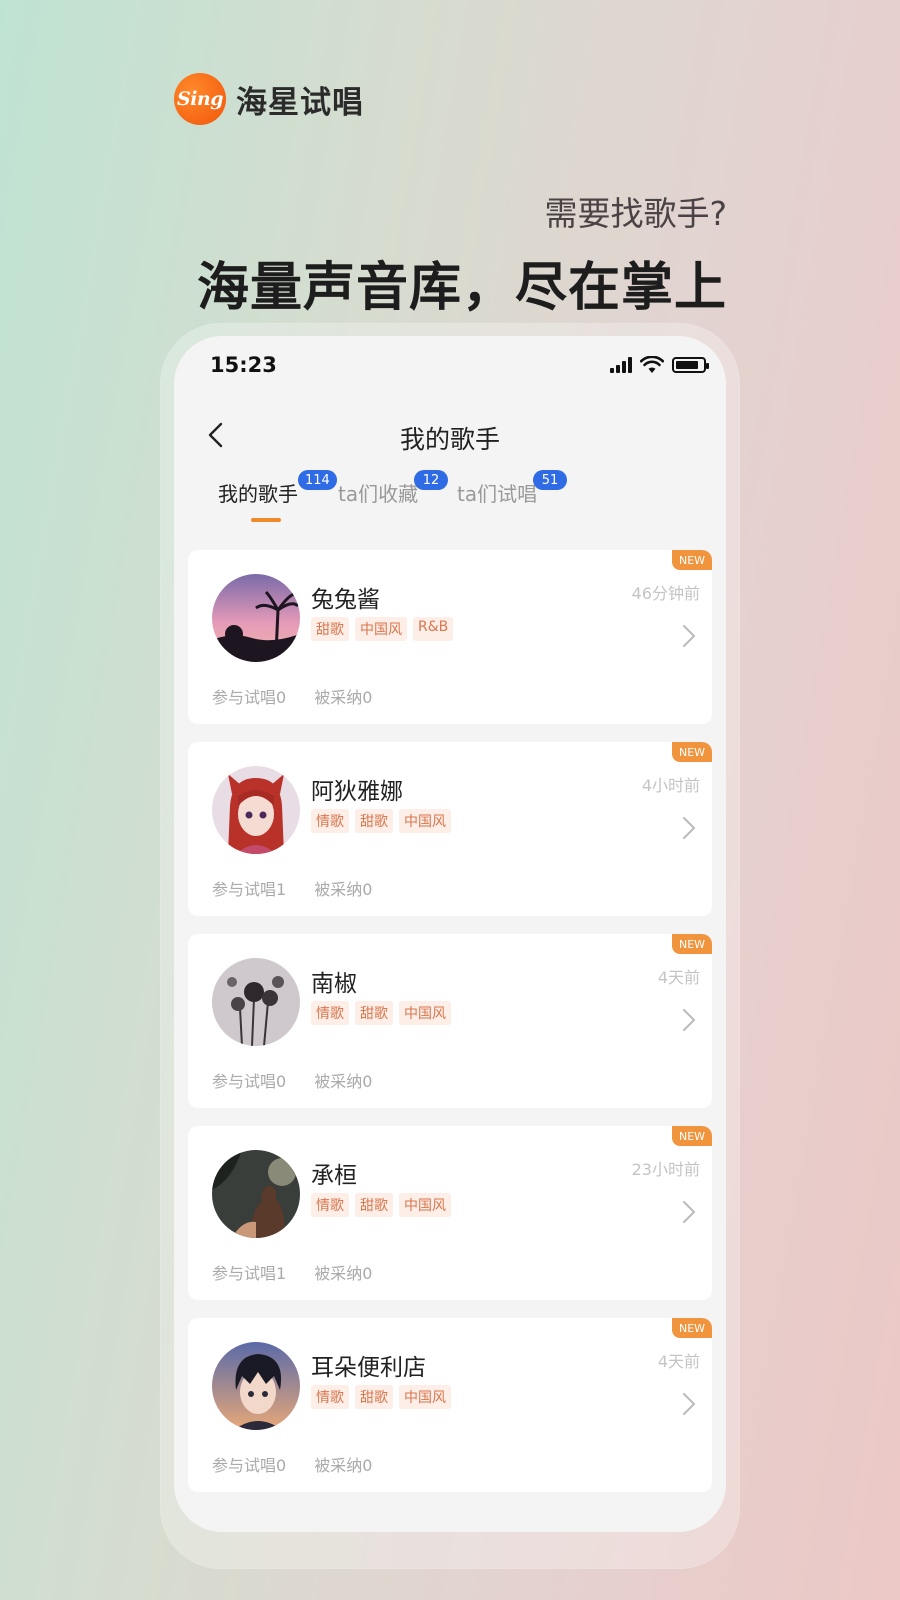 The width and height of the screenshot is (900, 1600). Describe the element at coordinates (635, 213) in the screenshot. I see `promo-subtitle: 需要找歌手?` at that location.